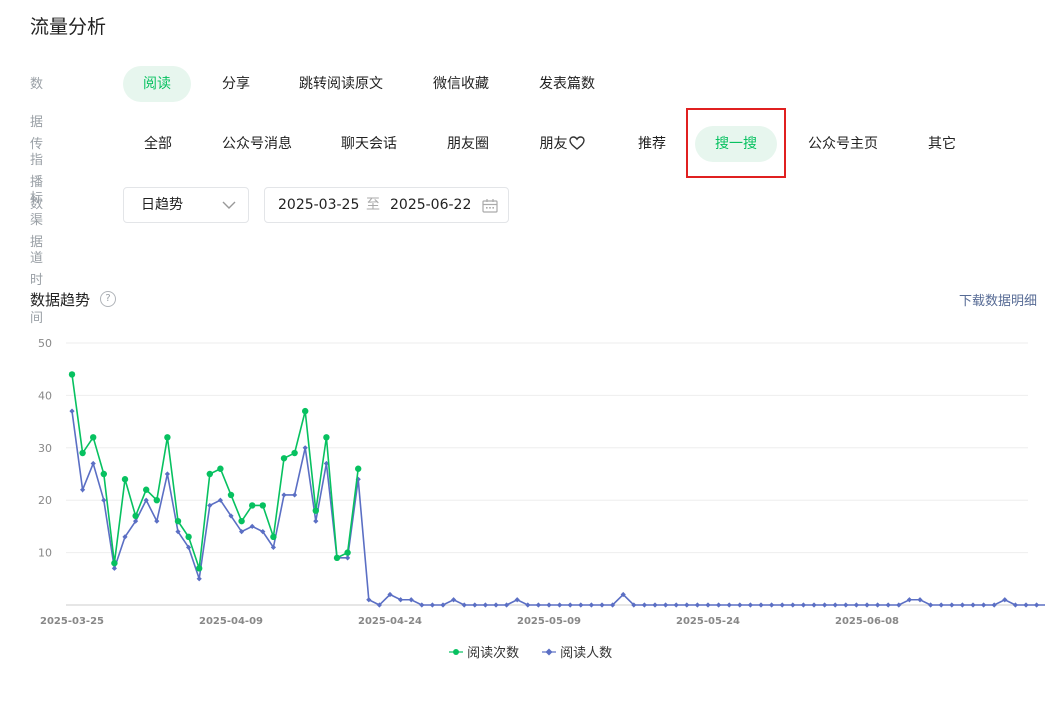  I want to click on channel-option-homepage: 公众号主页, so click(843, 144).